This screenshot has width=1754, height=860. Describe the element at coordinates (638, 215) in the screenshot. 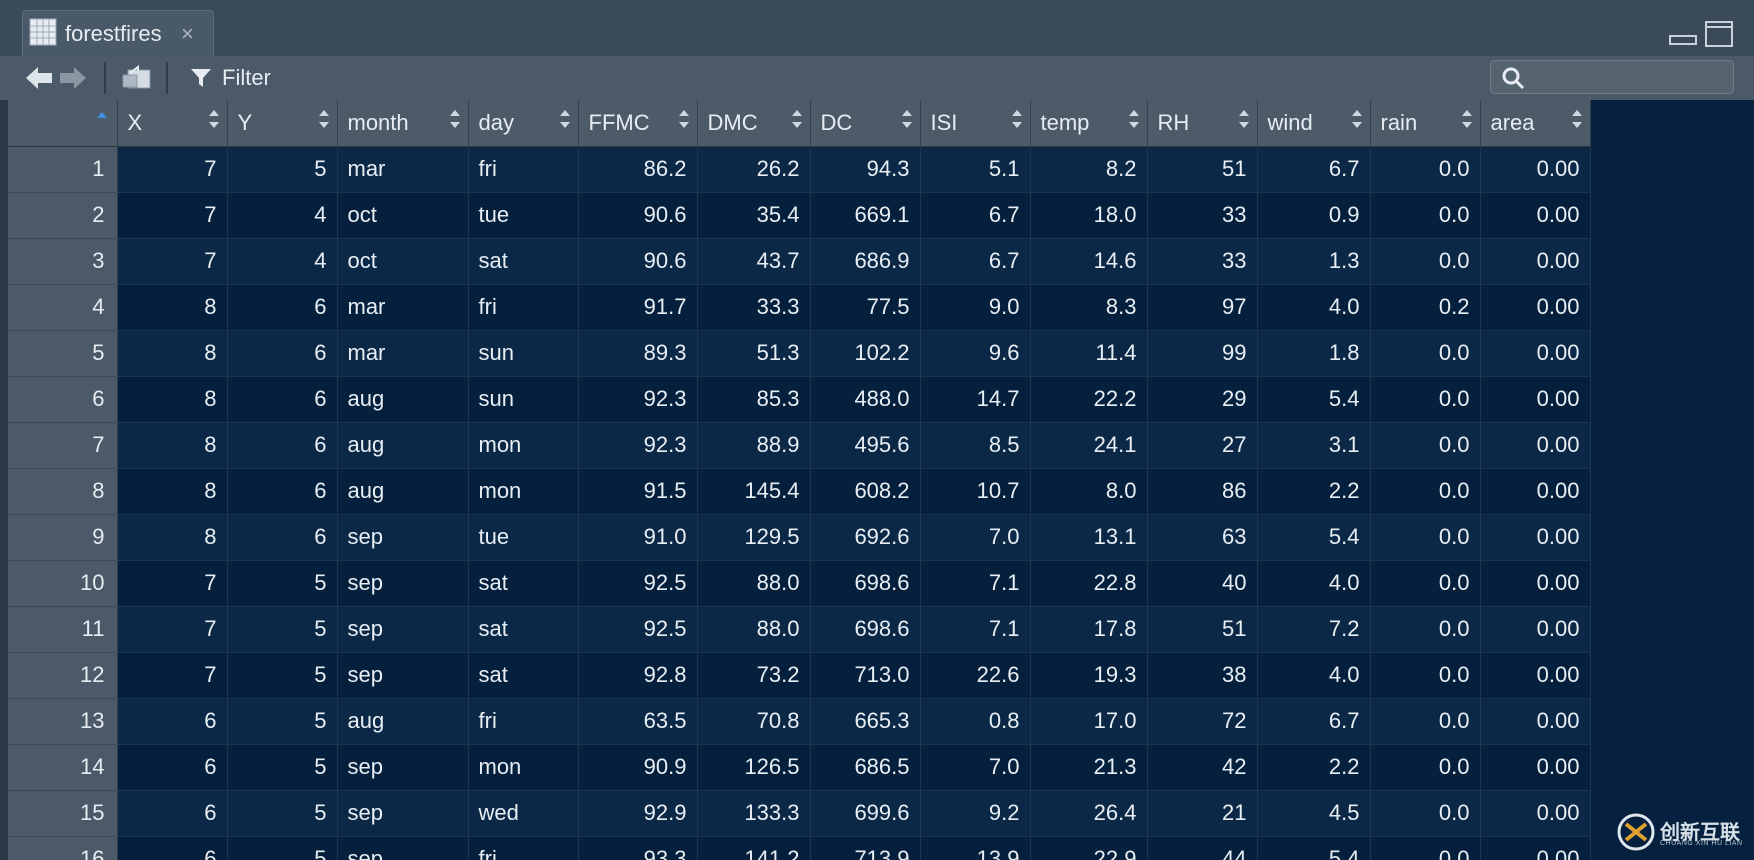

I see `cell-ffmc: 90.6` at that location.